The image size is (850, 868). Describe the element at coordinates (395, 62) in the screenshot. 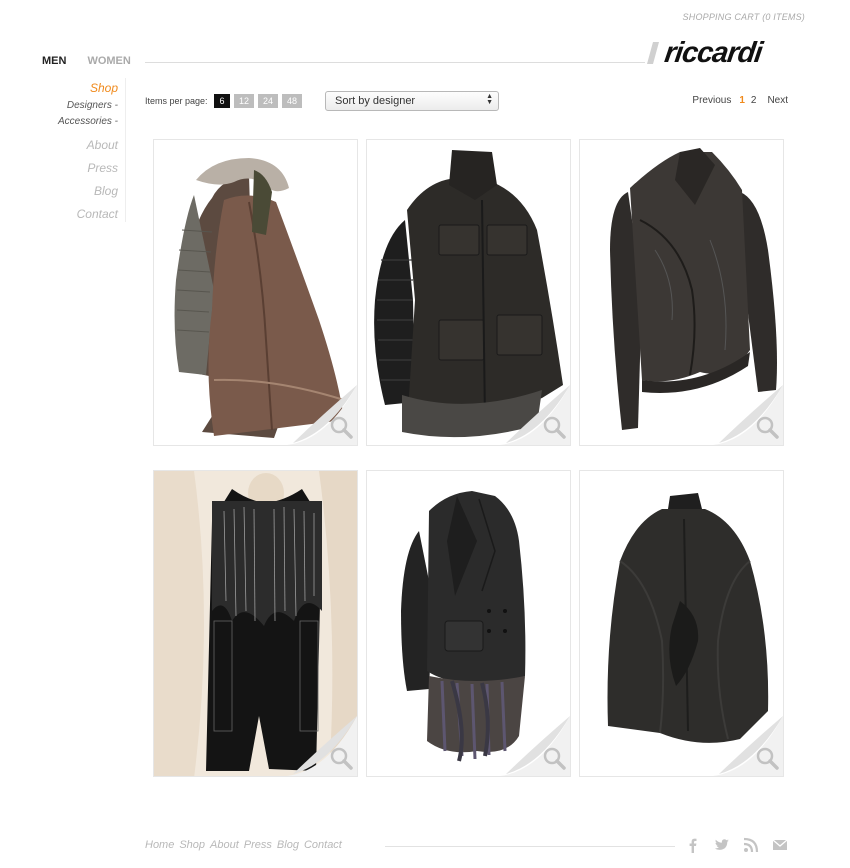

I see `header-divider` at that location.